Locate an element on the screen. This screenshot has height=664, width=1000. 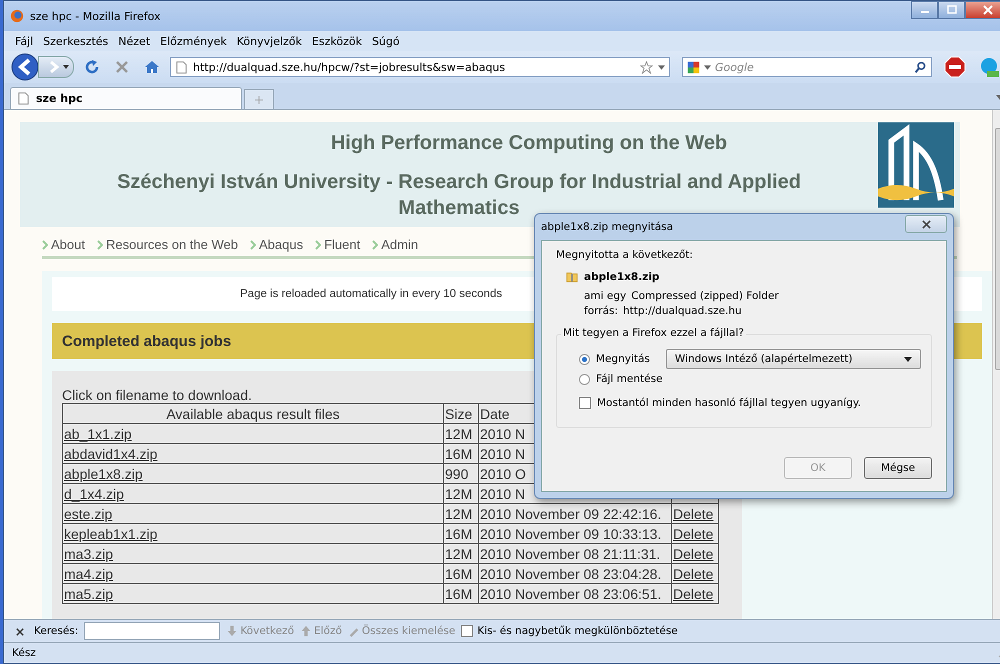
column-header: Available abaqus result files is located at coordinates (253, 414).